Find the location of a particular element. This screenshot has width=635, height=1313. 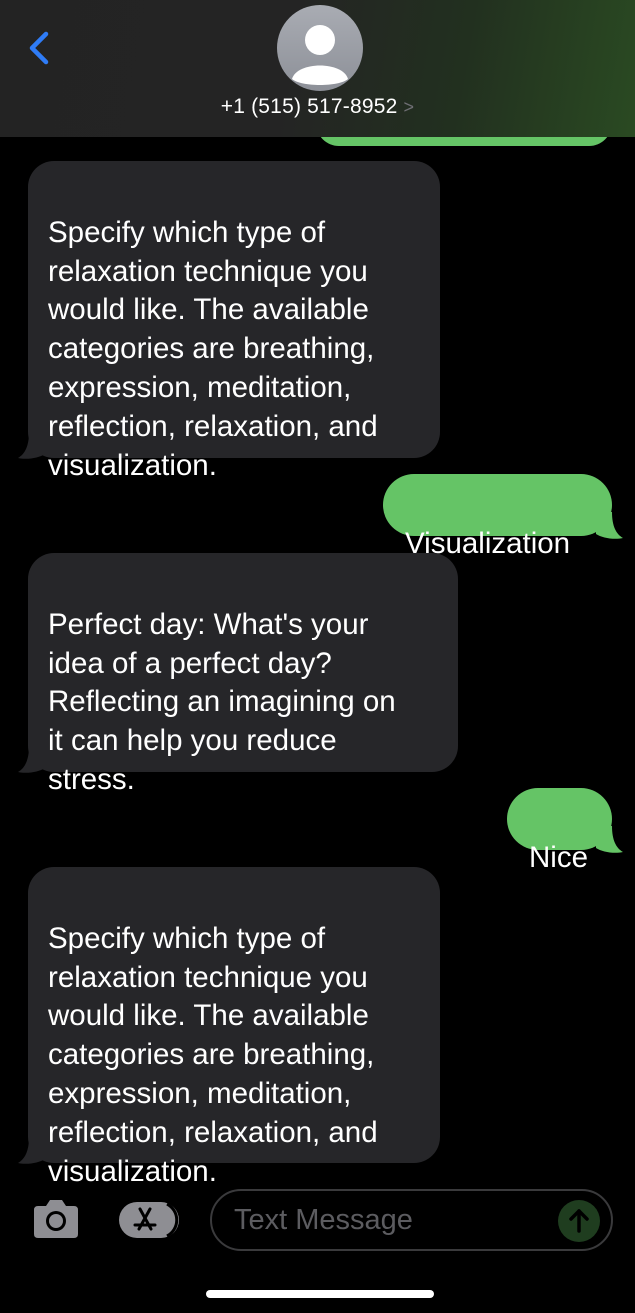

home-indicator is located at coordinates (320, 1294).